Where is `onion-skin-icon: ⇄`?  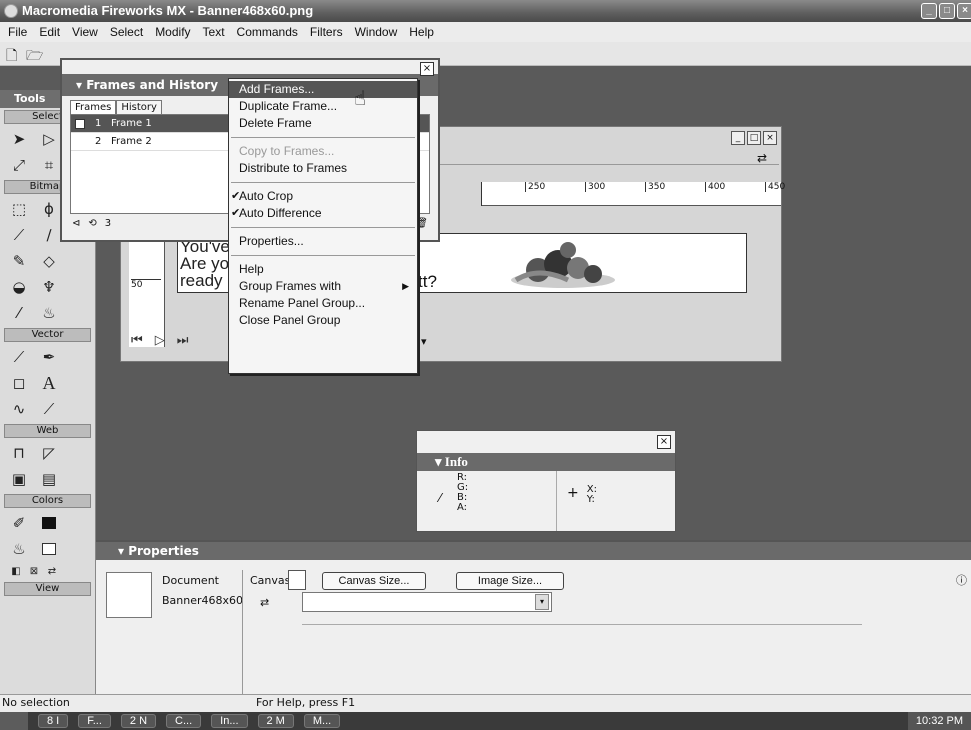
onion-skin-icon: ⇄ is located at coordinates (762, 158).